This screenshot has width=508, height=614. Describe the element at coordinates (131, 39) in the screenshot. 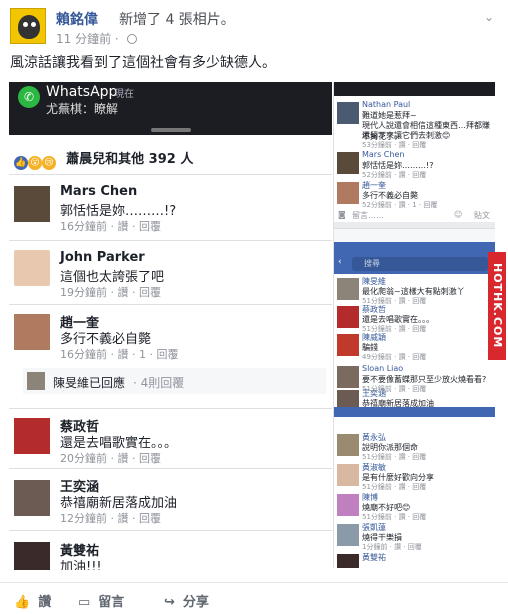

I see `globe-icon` at that location.